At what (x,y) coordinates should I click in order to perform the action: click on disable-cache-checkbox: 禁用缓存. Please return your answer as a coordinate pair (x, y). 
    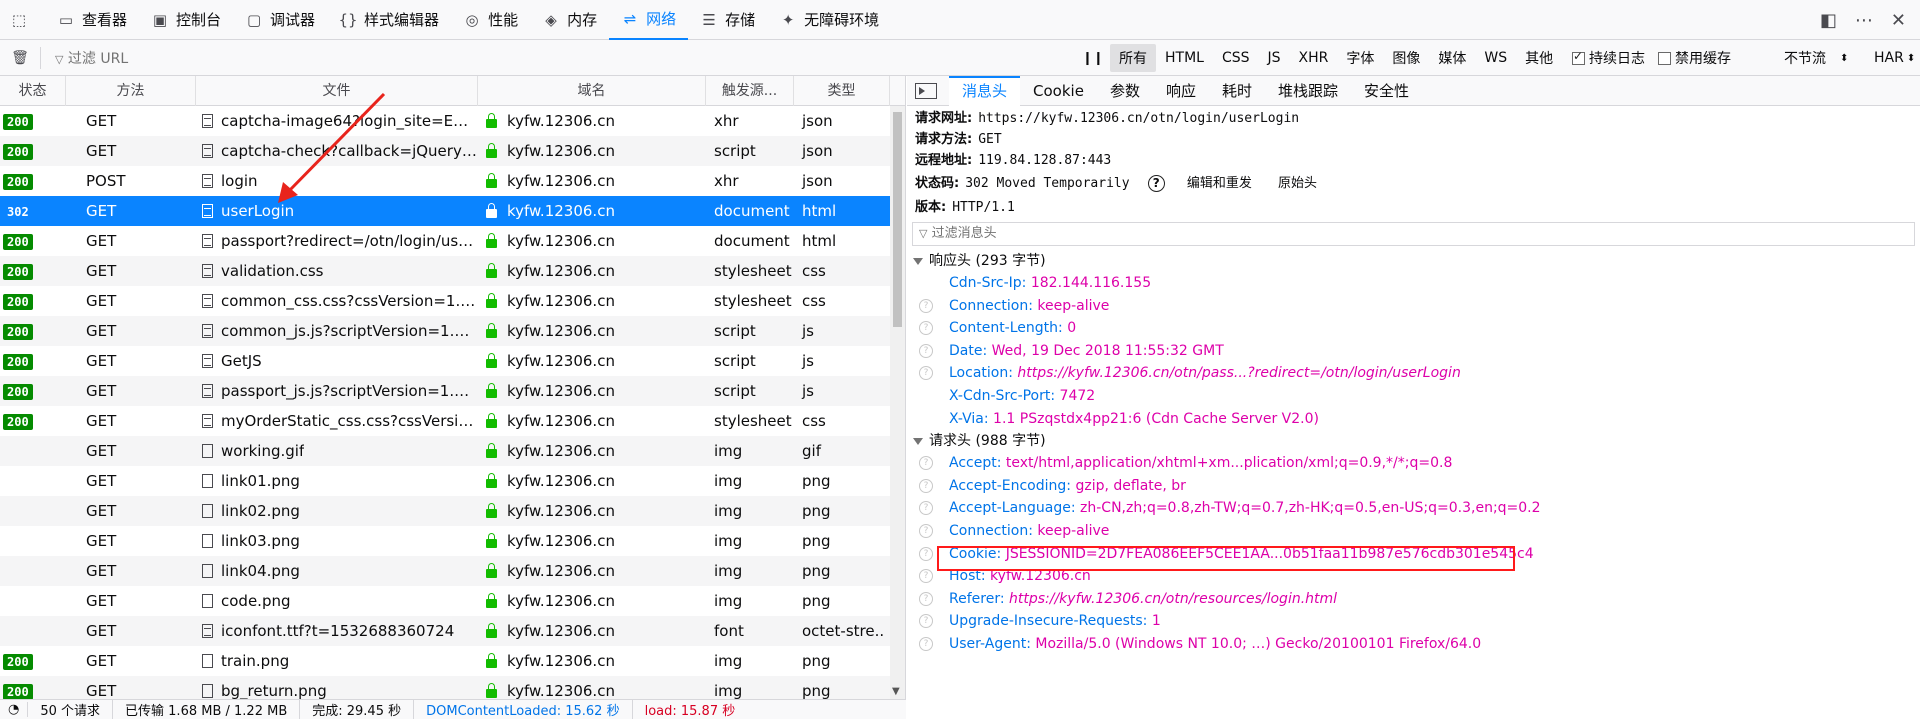
    Looking at the image, I should click on (1694, 58).